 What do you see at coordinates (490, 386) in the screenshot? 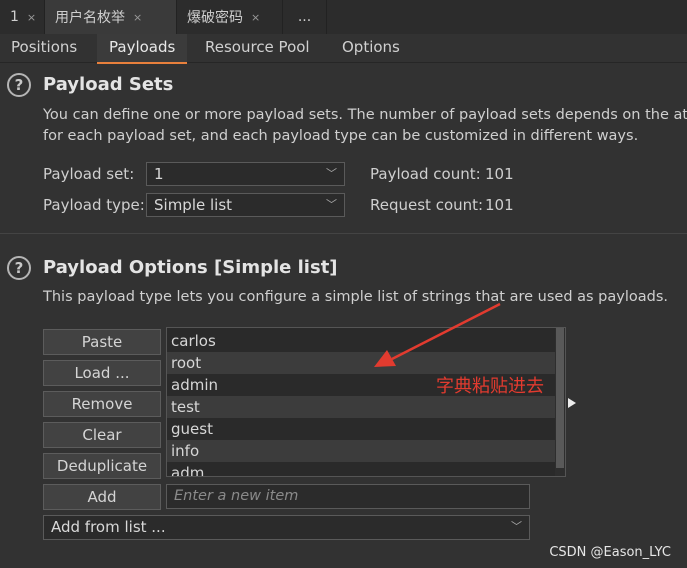
I see `annotation-text: 字典粘贴进去` at bounding box center [490, 386].